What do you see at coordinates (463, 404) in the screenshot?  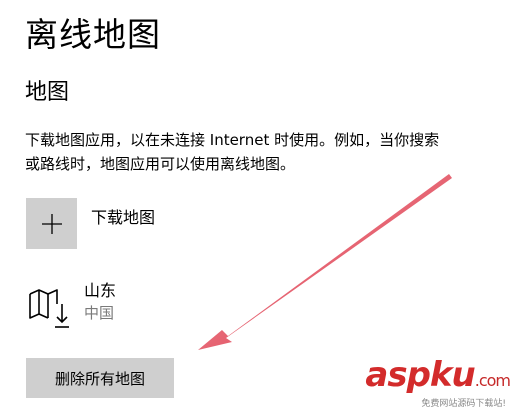 I see `watermark-tagline: 免费网站源码下载站!` at bounding box center [463, 404].